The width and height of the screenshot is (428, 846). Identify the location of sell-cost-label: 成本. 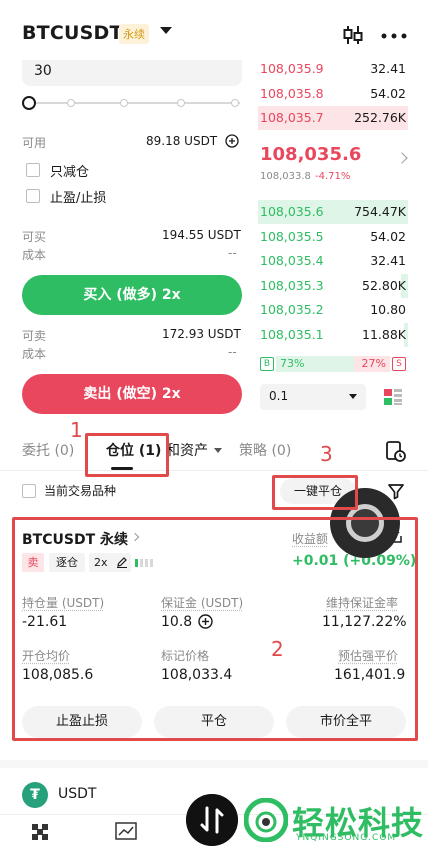
(34, 354).